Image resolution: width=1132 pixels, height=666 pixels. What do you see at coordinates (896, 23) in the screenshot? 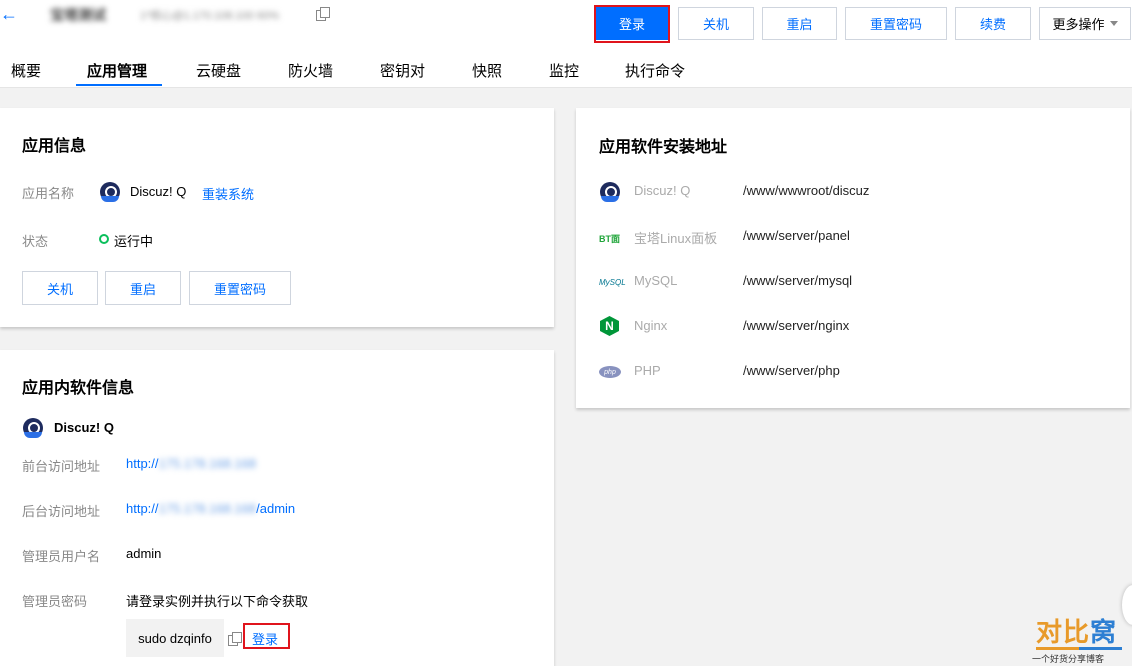
I see `reset-password-button: 重置密码` at bounding box center [896, 23].